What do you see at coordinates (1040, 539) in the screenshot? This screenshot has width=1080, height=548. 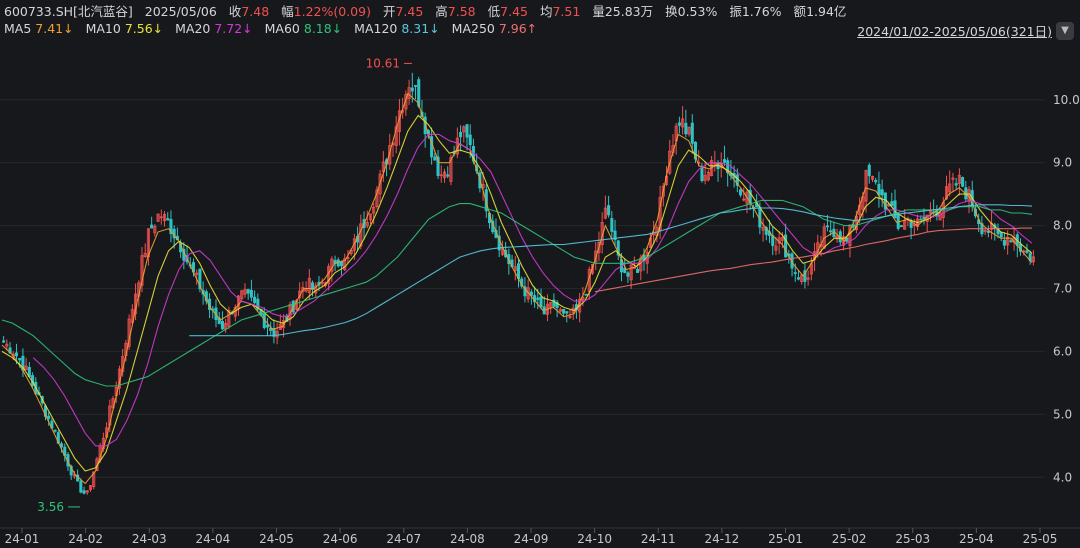 I see `x-tick-label: 25-05` at bounding box center [1040, 539].